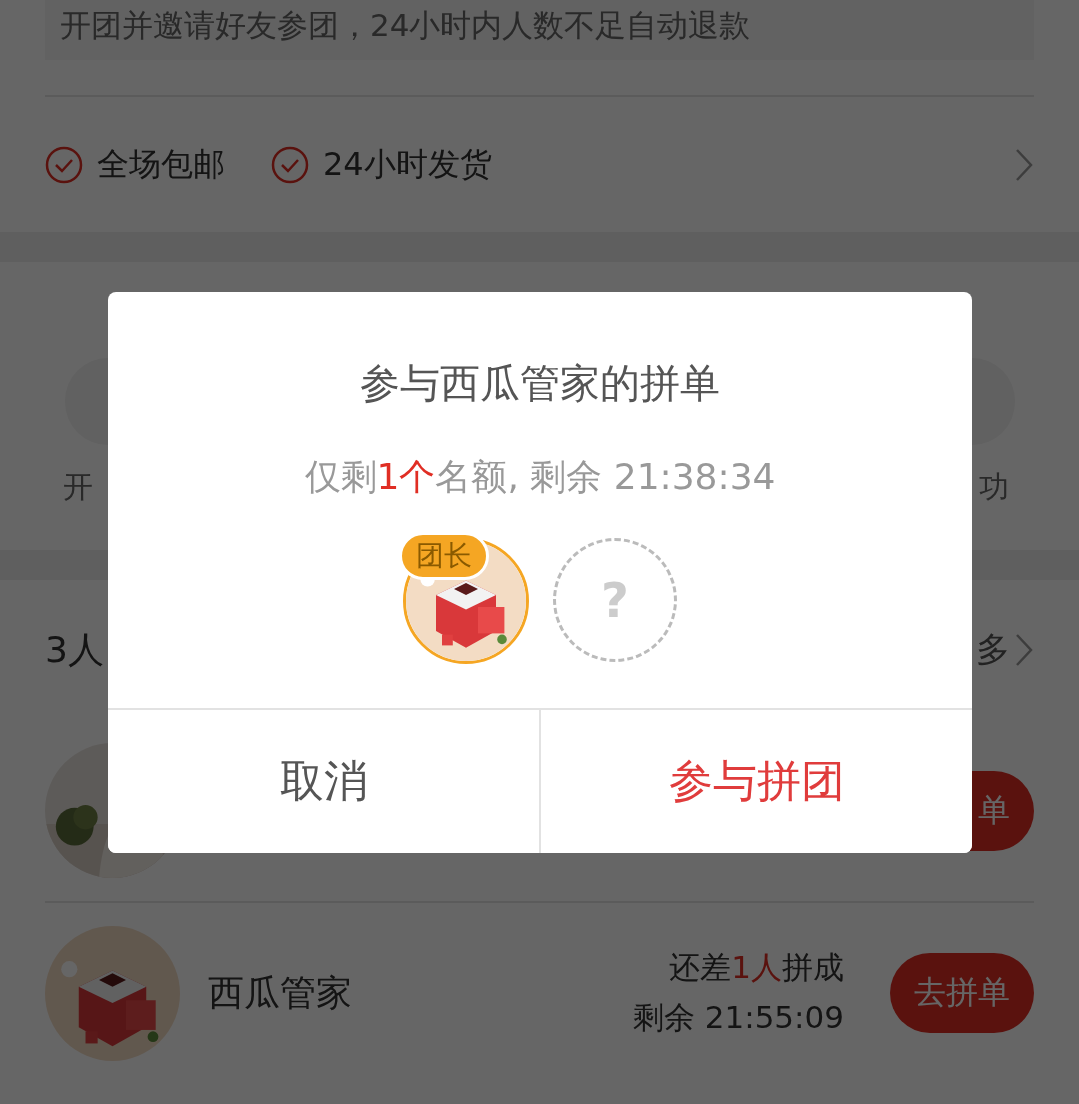 Image resolution: width=1079 pixels, height=1104 pixels. What do you see at coordinates (74, 649) in the screenshot?
I see `section-title: 3人` at bounding box center [74, 649].